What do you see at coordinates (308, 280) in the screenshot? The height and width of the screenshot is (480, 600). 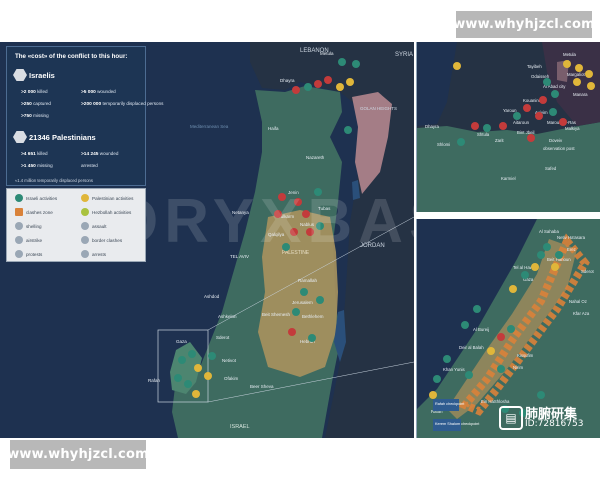 I see `city-label: Ramallah` at bounding box center [308, 280].